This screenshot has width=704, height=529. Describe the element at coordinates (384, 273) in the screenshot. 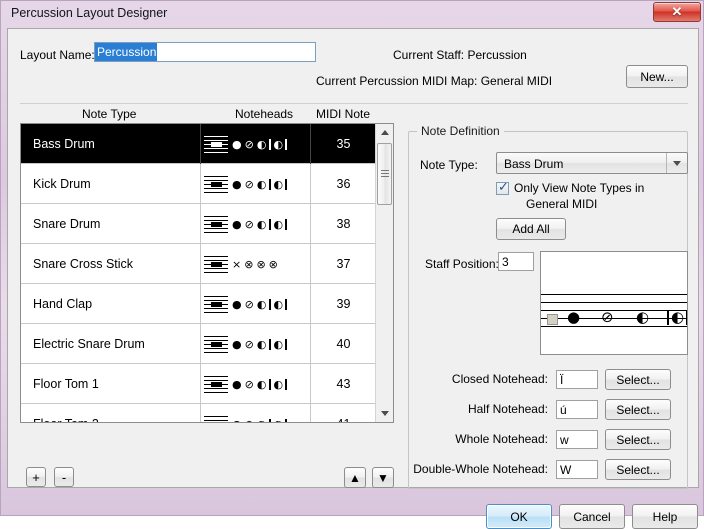

I see `list-scrollbar` at that location.